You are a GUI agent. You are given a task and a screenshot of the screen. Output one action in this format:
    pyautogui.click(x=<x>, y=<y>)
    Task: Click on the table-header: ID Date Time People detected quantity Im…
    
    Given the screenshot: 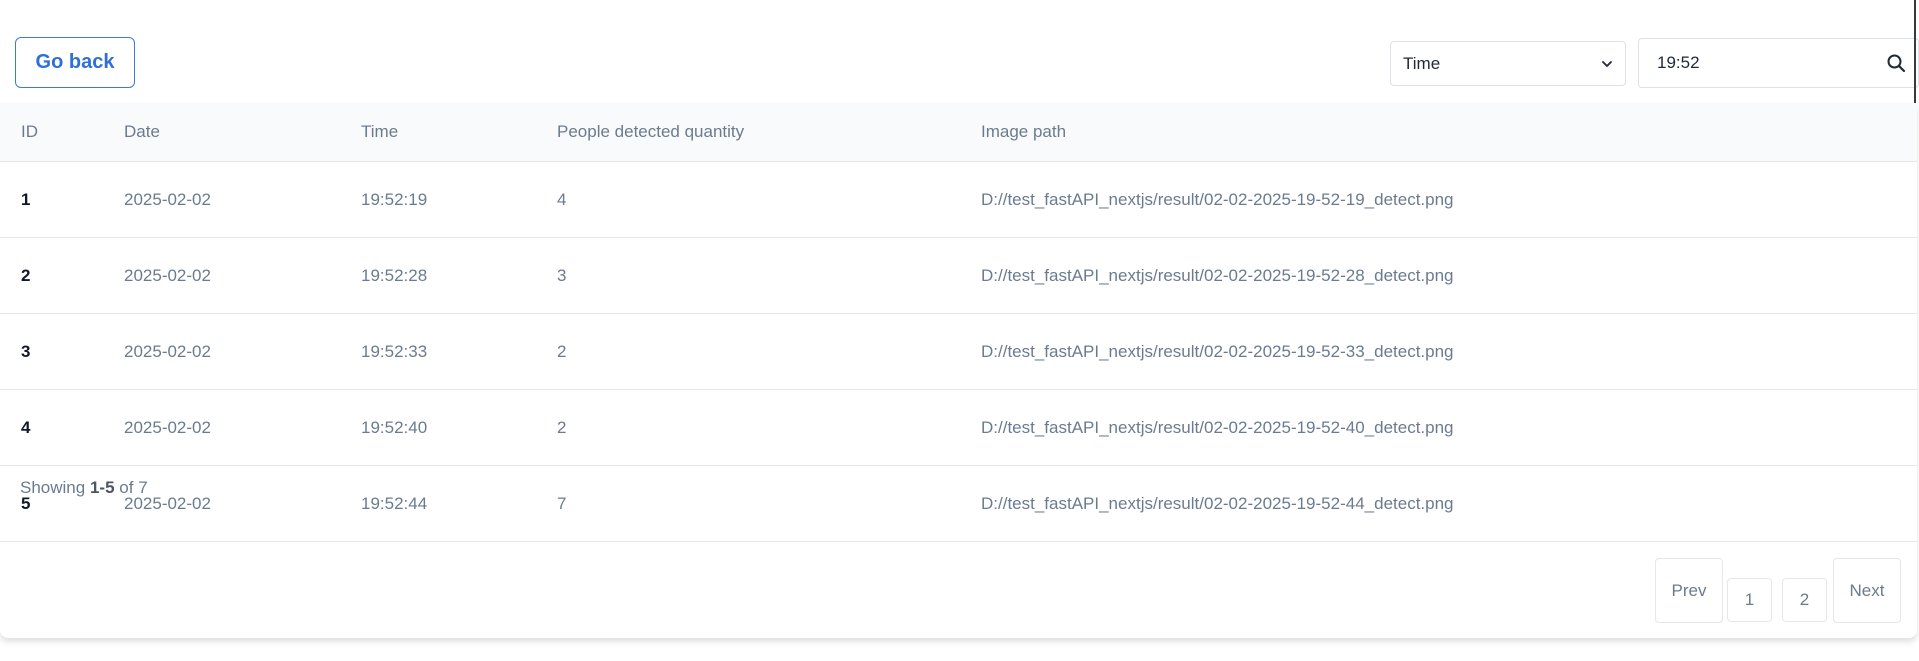 What is the action you would take?
    pyautogui.click(x=958, y=132)
    